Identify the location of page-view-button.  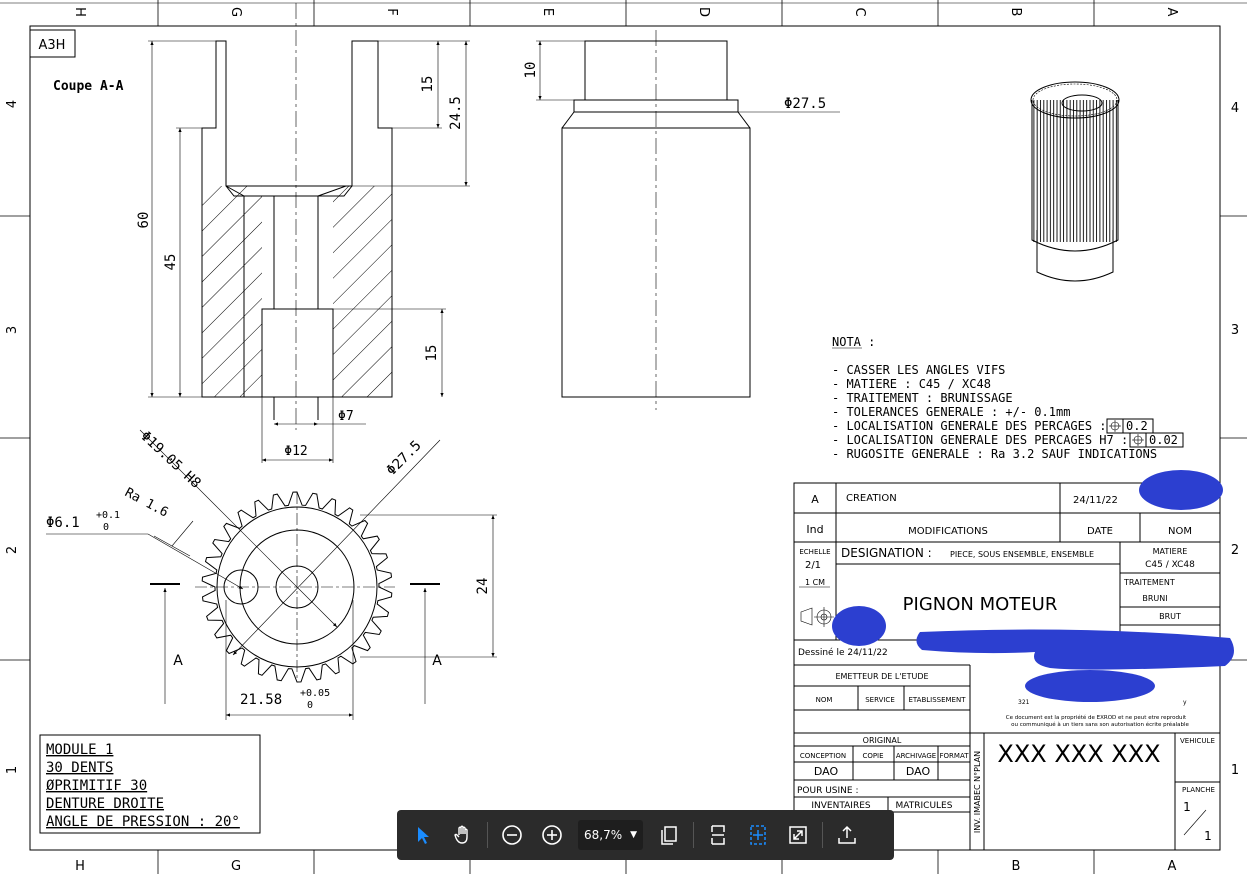
(669, 835).